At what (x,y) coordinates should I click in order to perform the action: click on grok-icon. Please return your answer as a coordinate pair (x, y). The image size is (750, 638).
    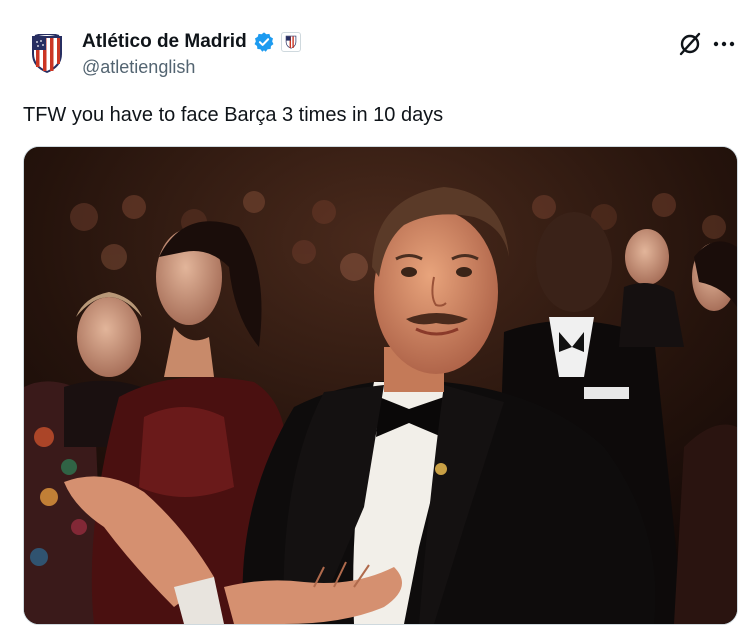
    Looking at the image, I should click on (690, 44).